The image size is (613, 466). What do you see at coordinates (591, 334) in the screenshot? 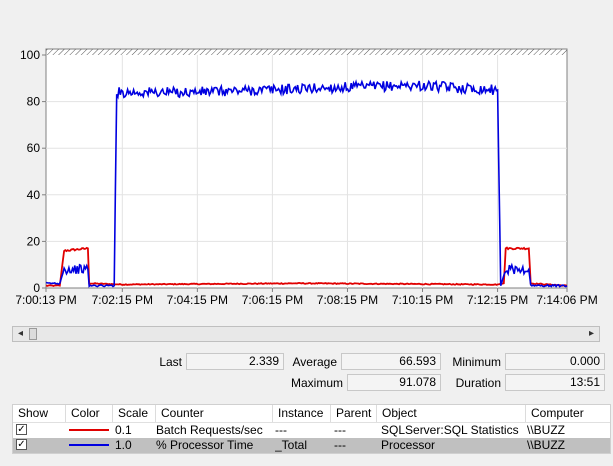
I see `scroll-right-icon: ▸` at bounding box center [591, 334].